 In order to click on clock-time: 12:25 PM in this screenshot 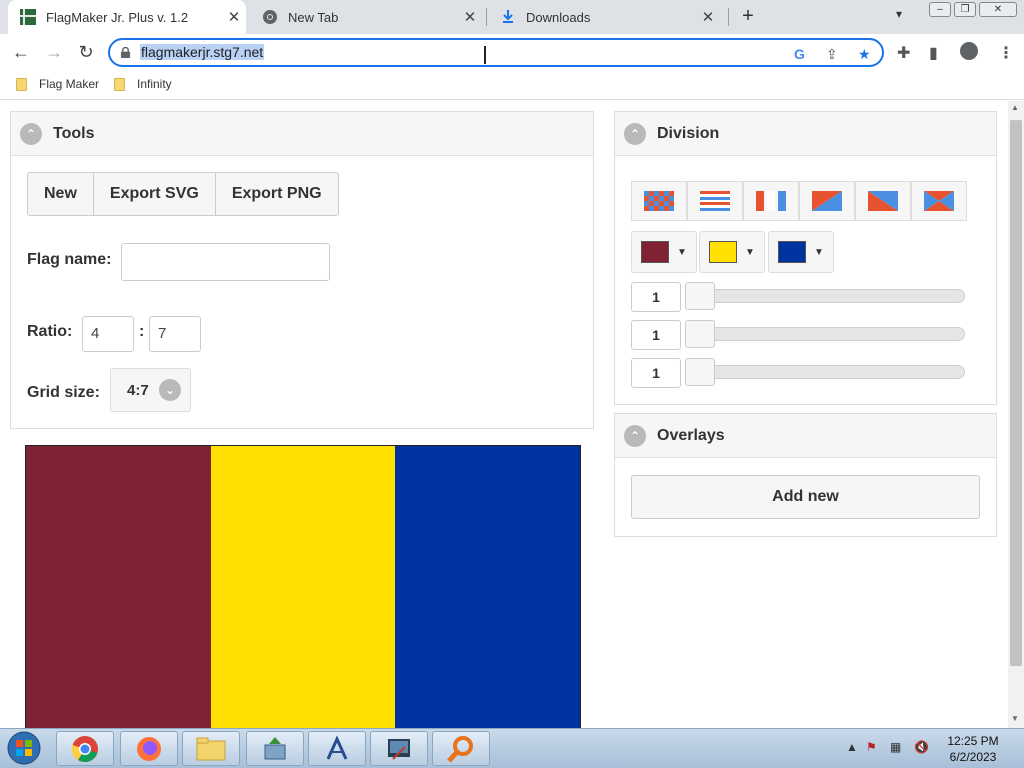, I will do `click(973, 741)`.